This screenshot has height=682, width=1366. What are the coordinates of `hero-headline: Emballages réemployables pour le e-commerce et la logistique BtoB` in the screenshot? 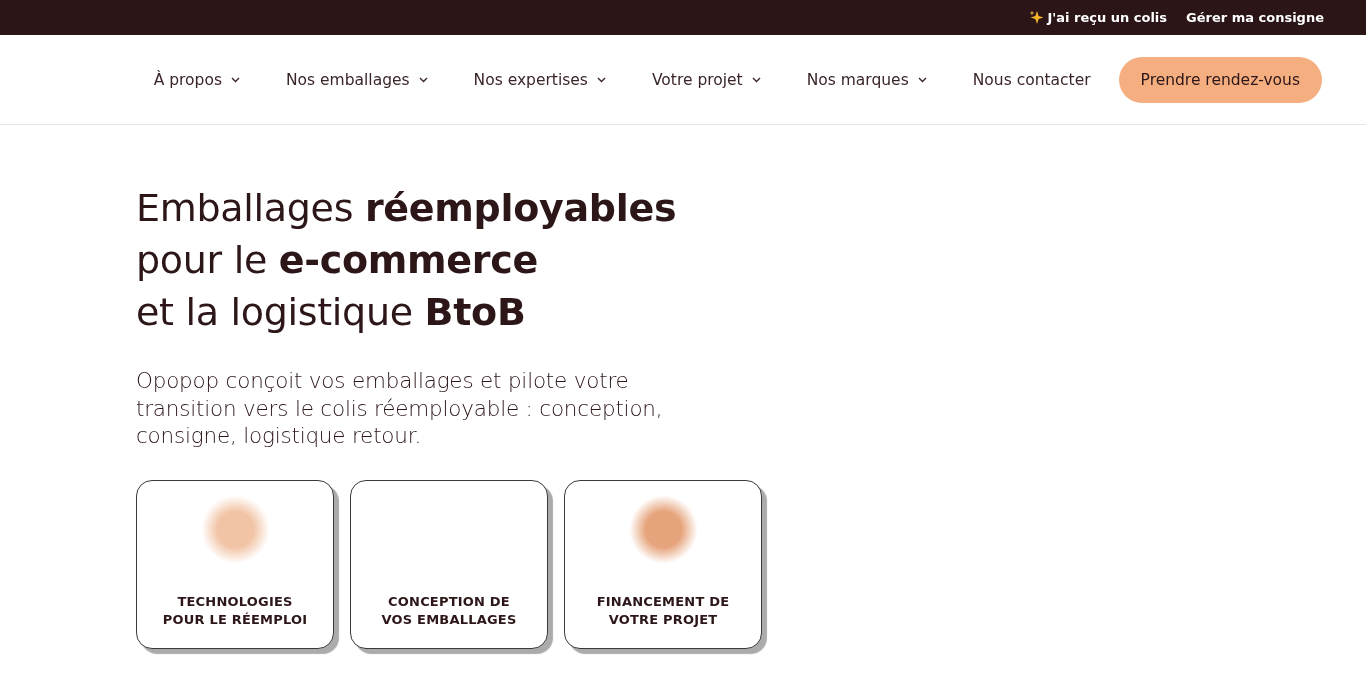 It's located at (406, 260).